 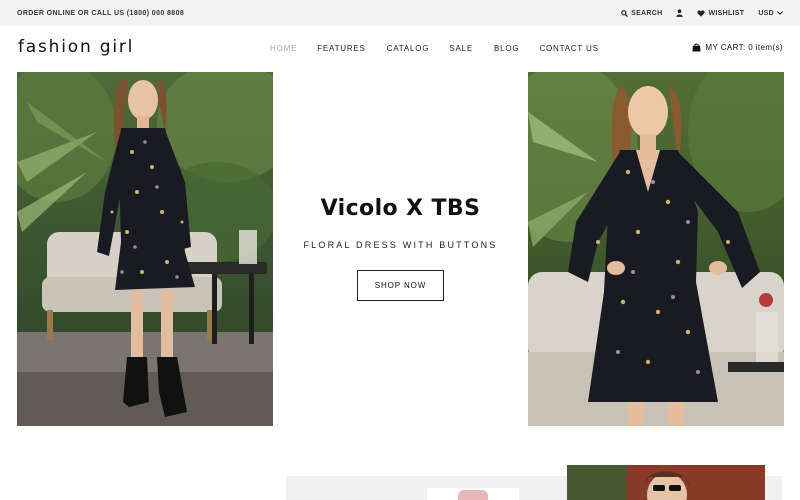 I want to click on top-tools: SEARCH WISHLIST USD, so click(x=702, y=13).